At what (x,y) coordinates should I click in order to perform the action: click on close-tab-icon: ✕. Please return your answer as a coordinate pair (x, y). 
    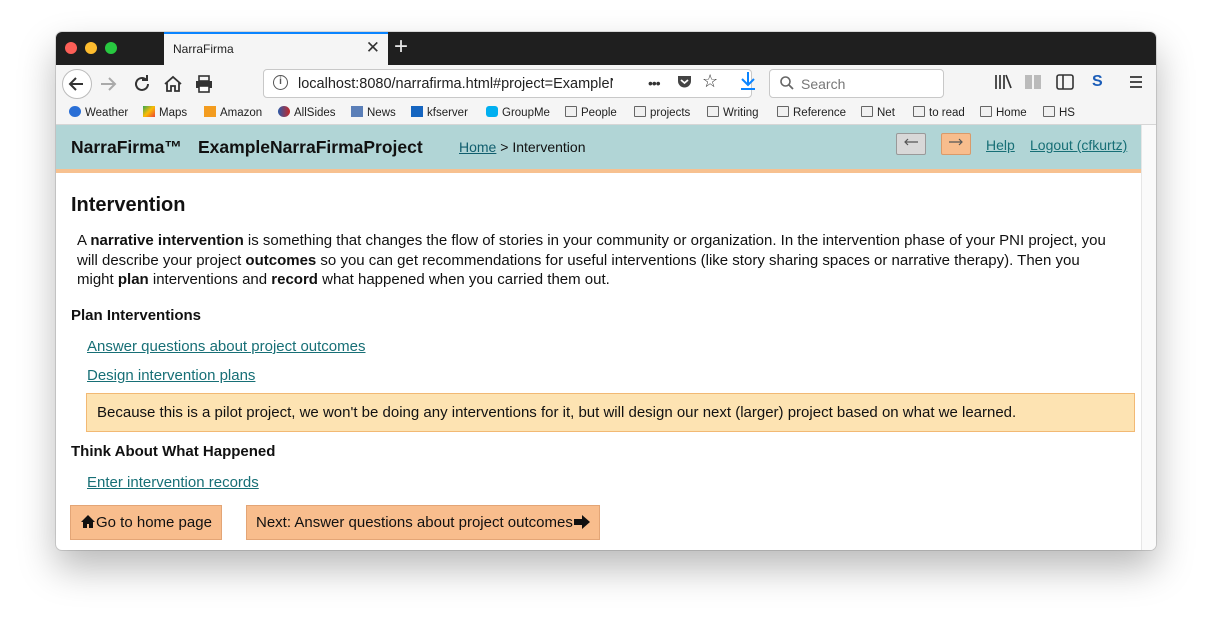
    Looking at the image, I should click on (373, 48).